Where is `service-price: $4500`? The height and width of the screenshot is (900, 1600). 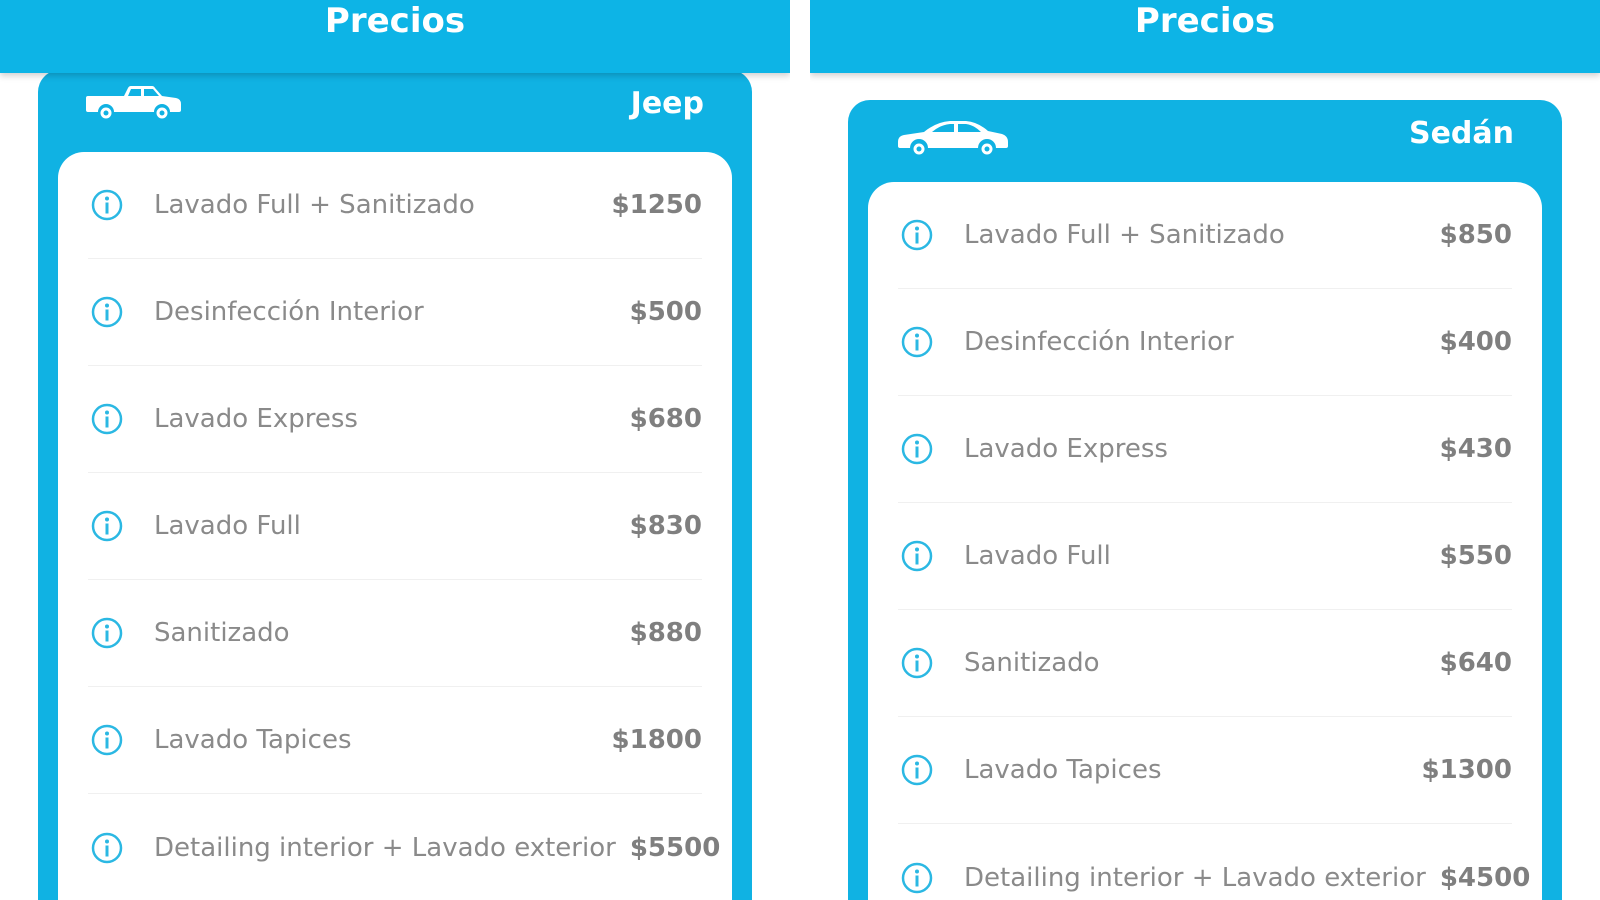 service-price: $4500 is located at coordinates (1485, 877).